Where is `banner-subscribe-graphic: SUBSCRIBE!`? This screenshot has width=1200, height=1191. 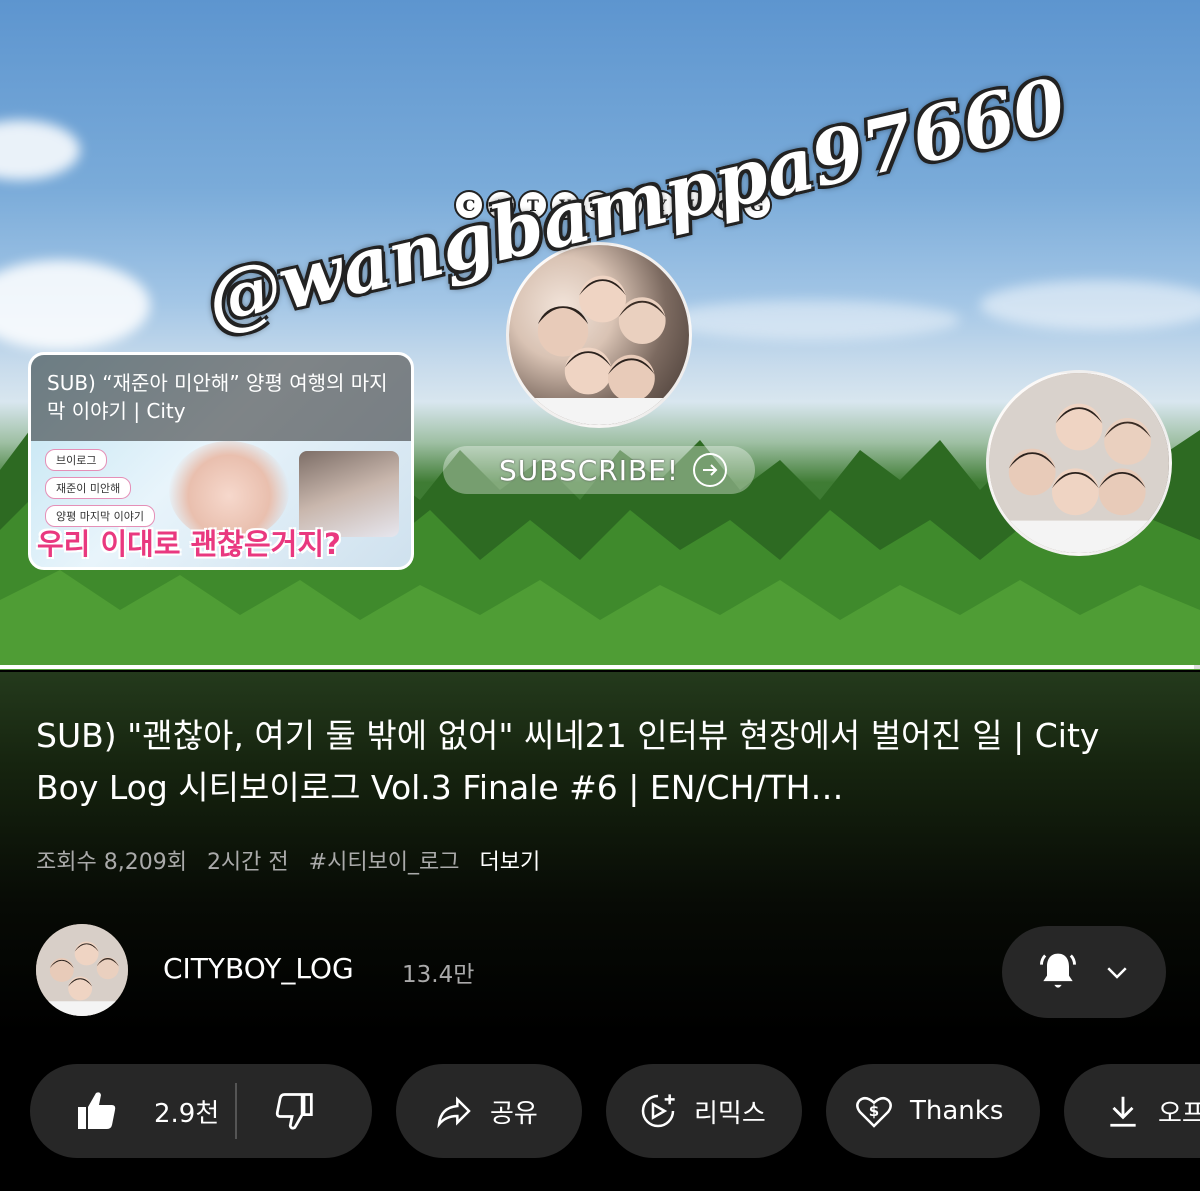
banner-subscribe-graphic: SUBSCRIBE! is located at coordinates (599, 470).